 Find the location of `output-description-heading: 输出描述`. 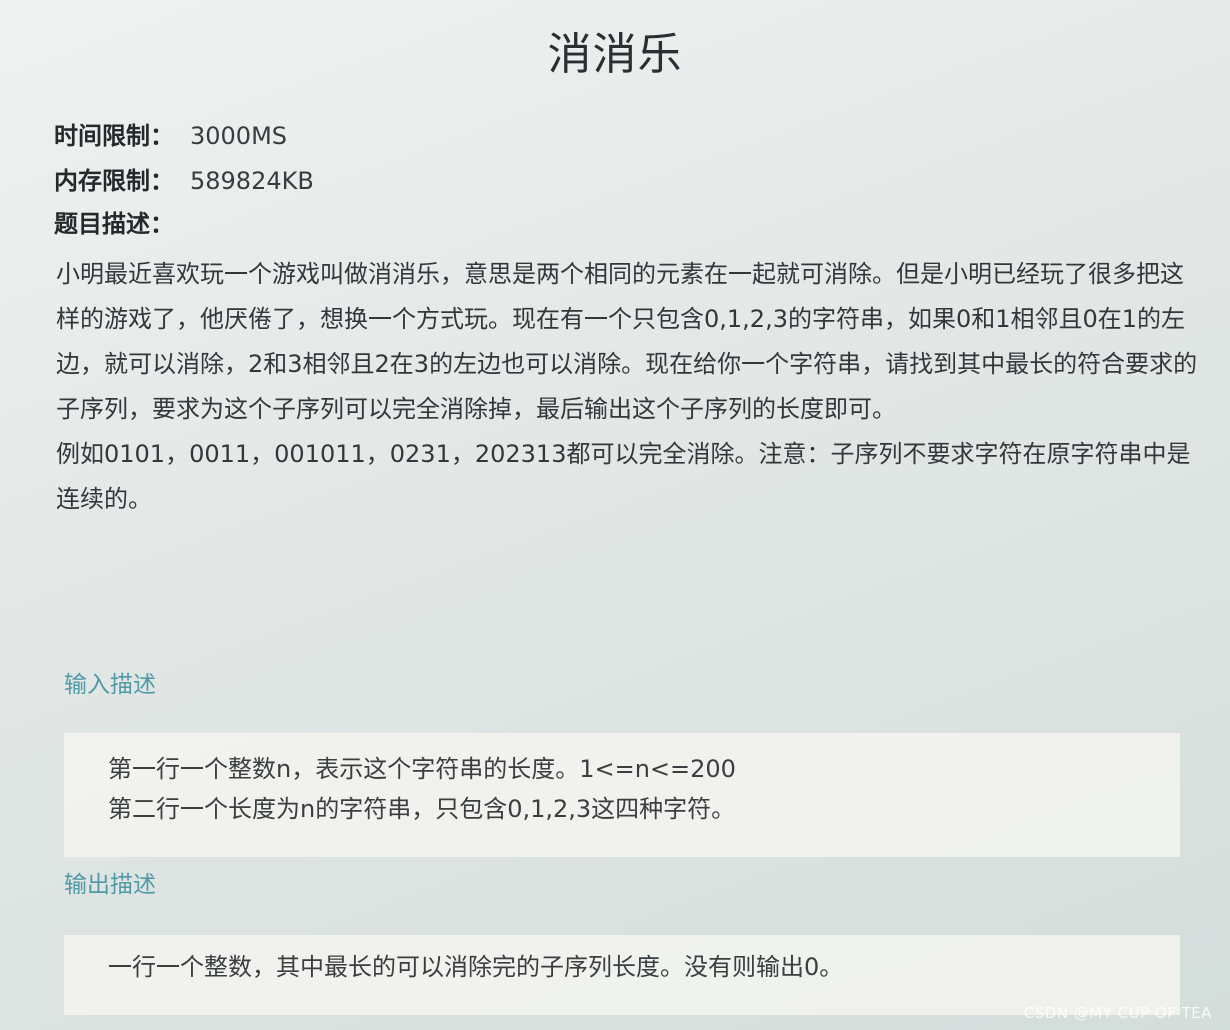

output-description-heading: 输出描述 is located at coordinates (110, 885).